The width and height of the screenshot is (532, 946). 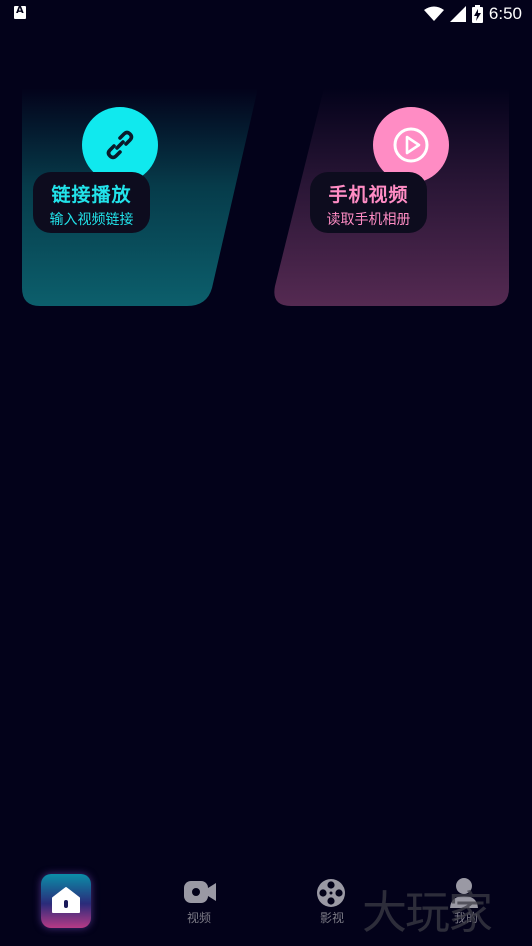 I want to click on wifi-icon, so click(x=433, y=13).